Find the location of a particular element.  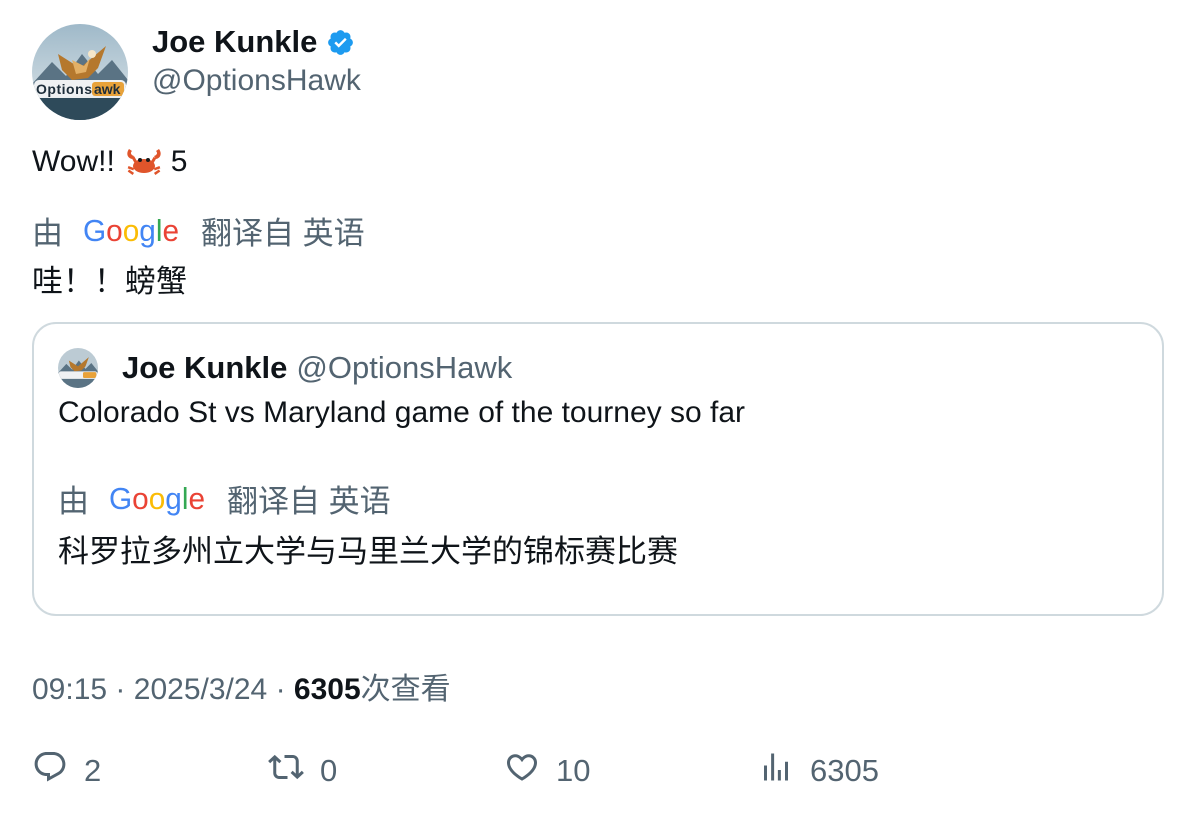

views-button: 6305 is located at coordinates (818, 771).